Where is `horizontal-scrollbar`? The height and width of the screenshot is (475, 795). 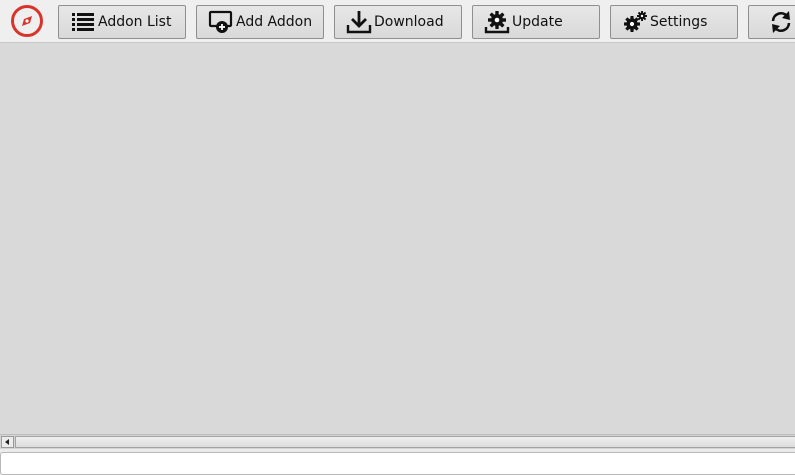
horizontal-scrollbar is located at coordinates (397, 441).